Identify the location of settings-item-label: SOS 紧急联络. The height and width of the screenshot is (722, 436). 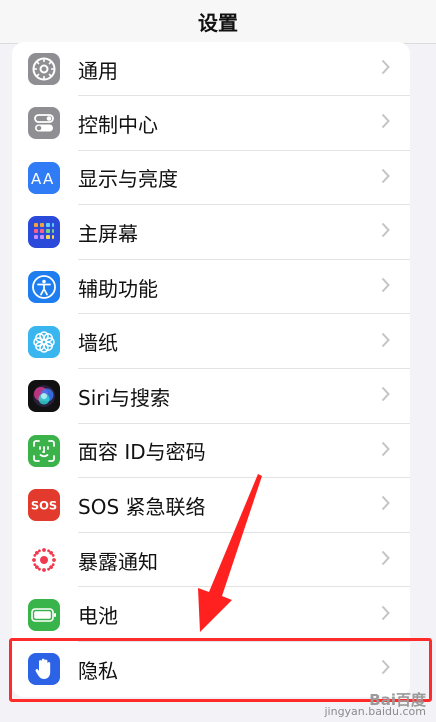
(142, 506).